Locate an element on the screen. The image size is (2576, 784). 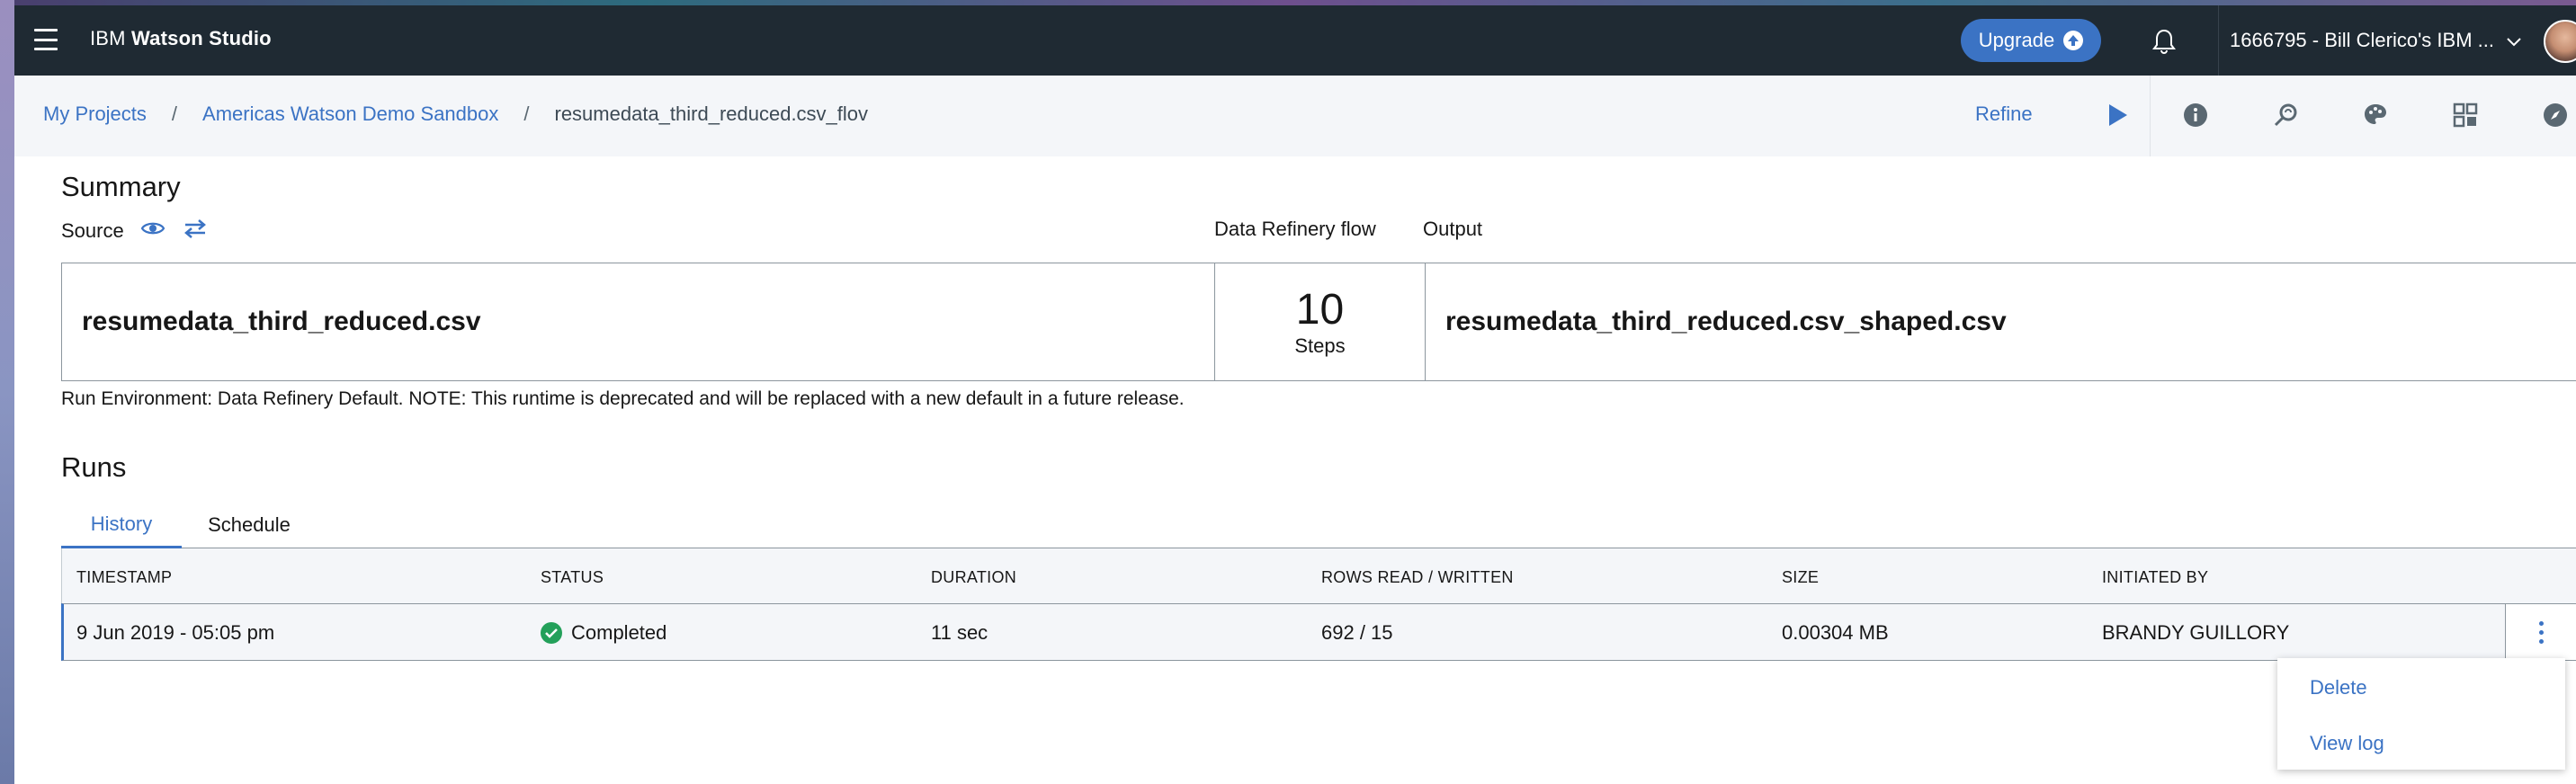
upgrade-button: Upgrade is located at coordinates (2031, 41).